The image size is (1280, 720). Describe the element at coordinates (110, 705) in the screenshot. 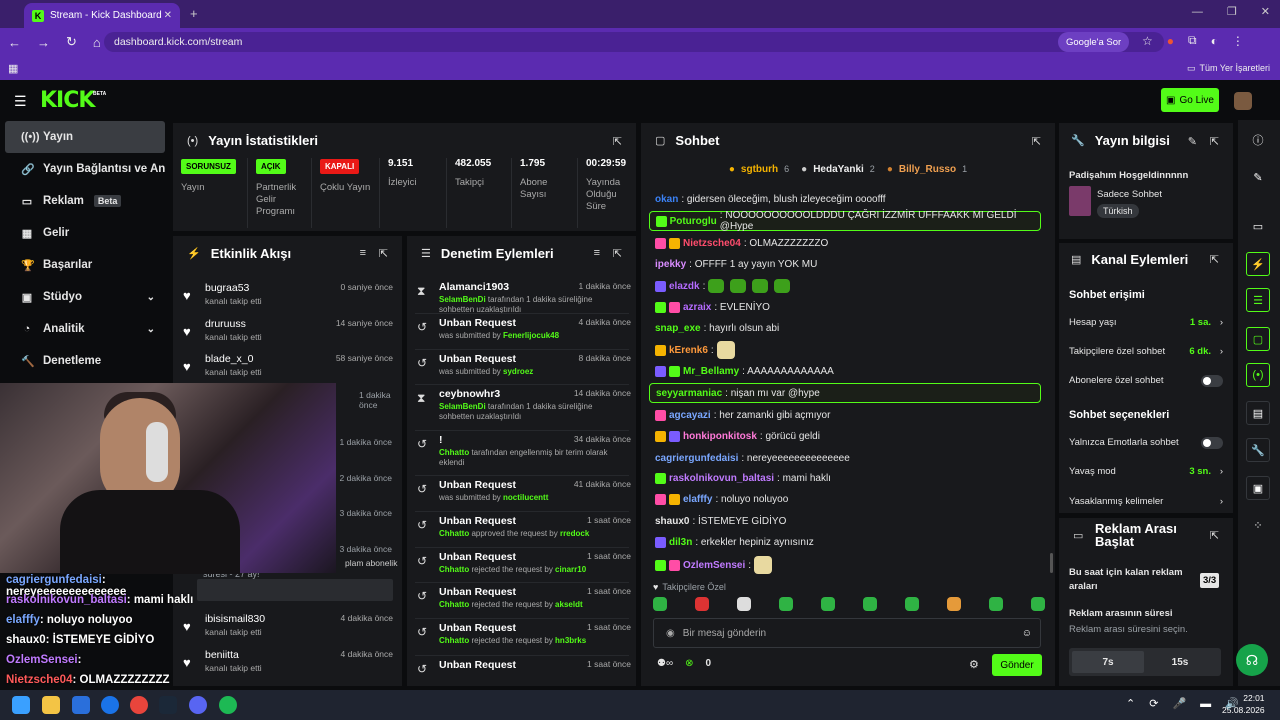

I see `edge-icon` at that location.